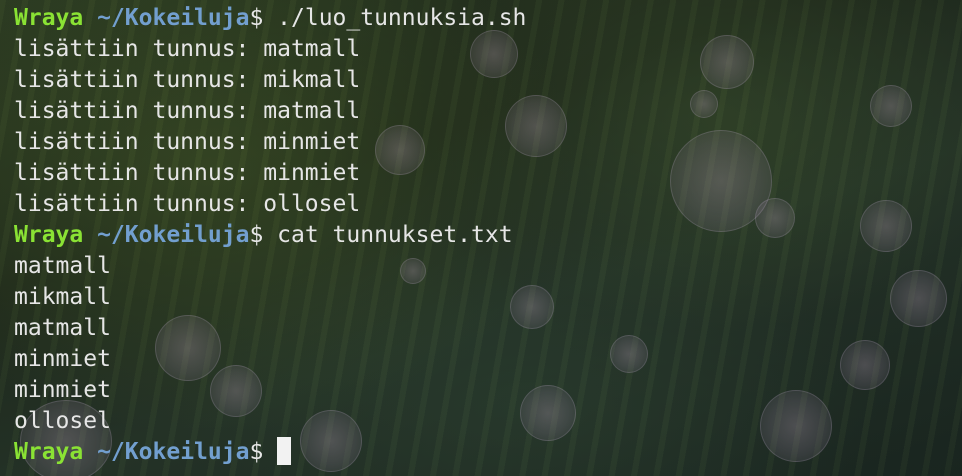  What do you see at coordinates (62, 421) in the screenshot?
I see `output-line: ollosel` at bounding box center [62, 421].